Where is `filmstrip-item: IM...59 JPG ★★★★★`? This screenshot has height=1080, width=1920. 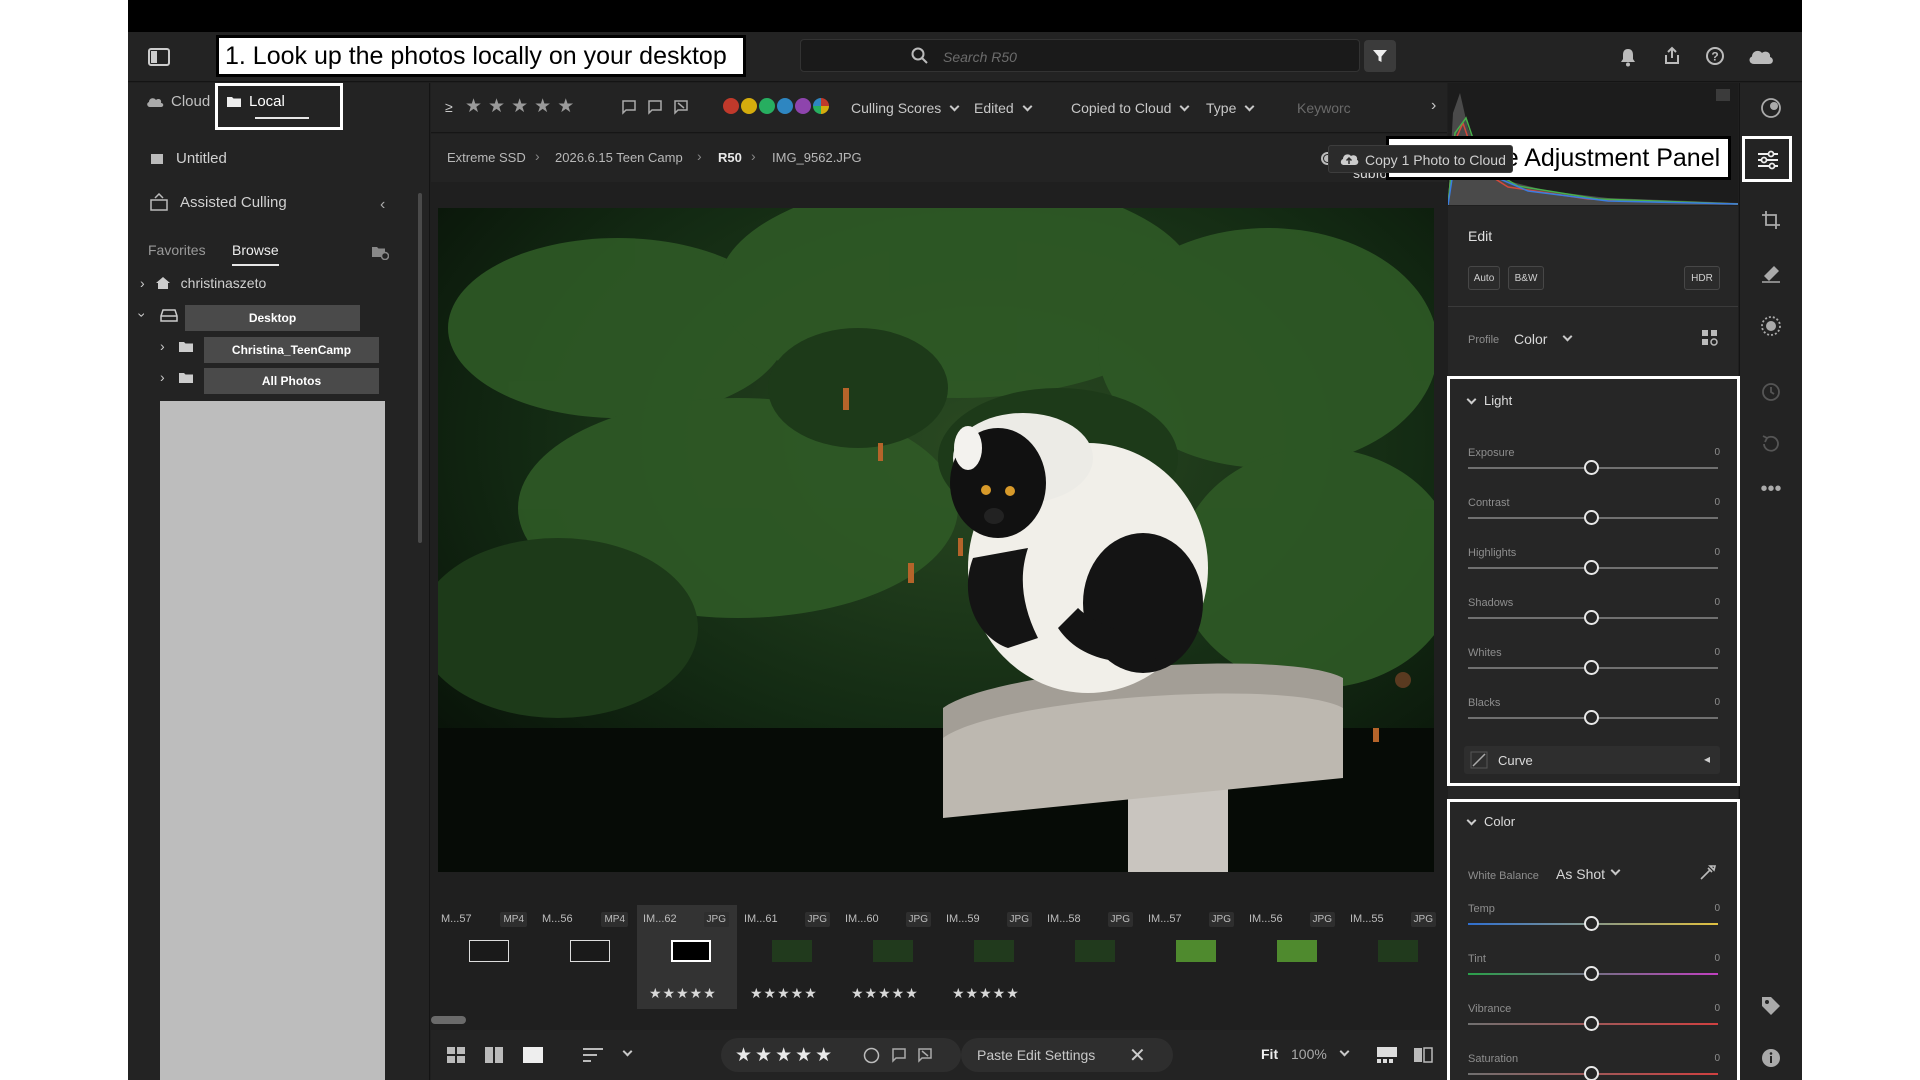 filmstrip-item: IM...59 JPG ★★★★★ is located at coordinates (990, 957).